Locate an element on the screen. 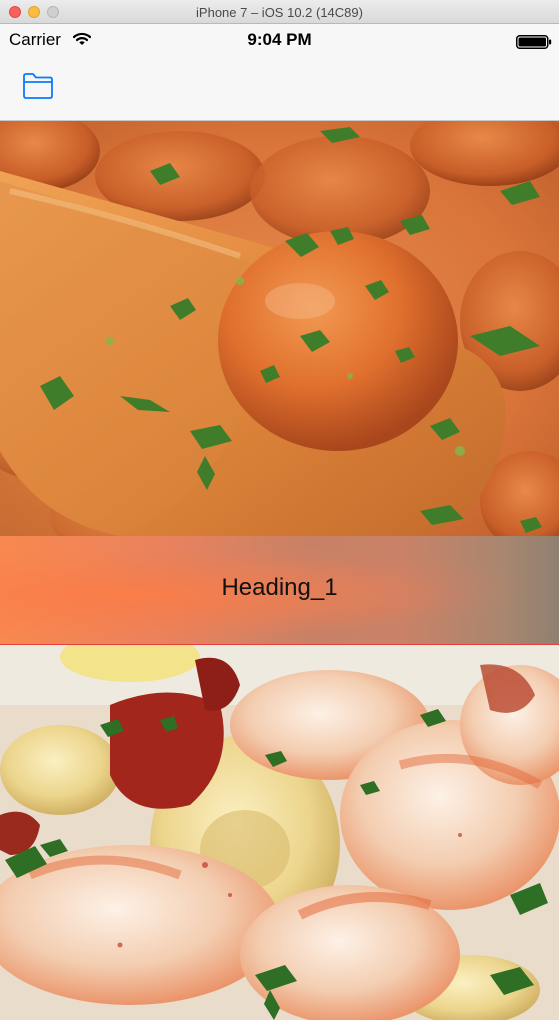  folder-button is located at coordinates (38, 86).